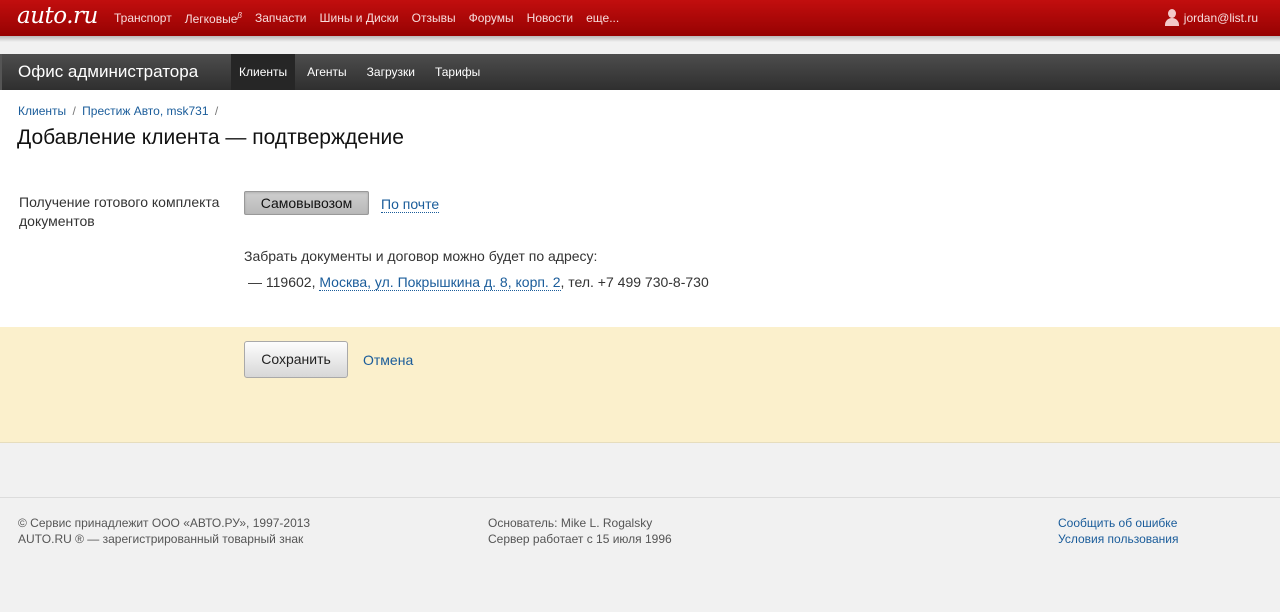 This screenshot has height=612, width=1280. I want to click on nav-cars-label: Легковые, so click(211, 19).